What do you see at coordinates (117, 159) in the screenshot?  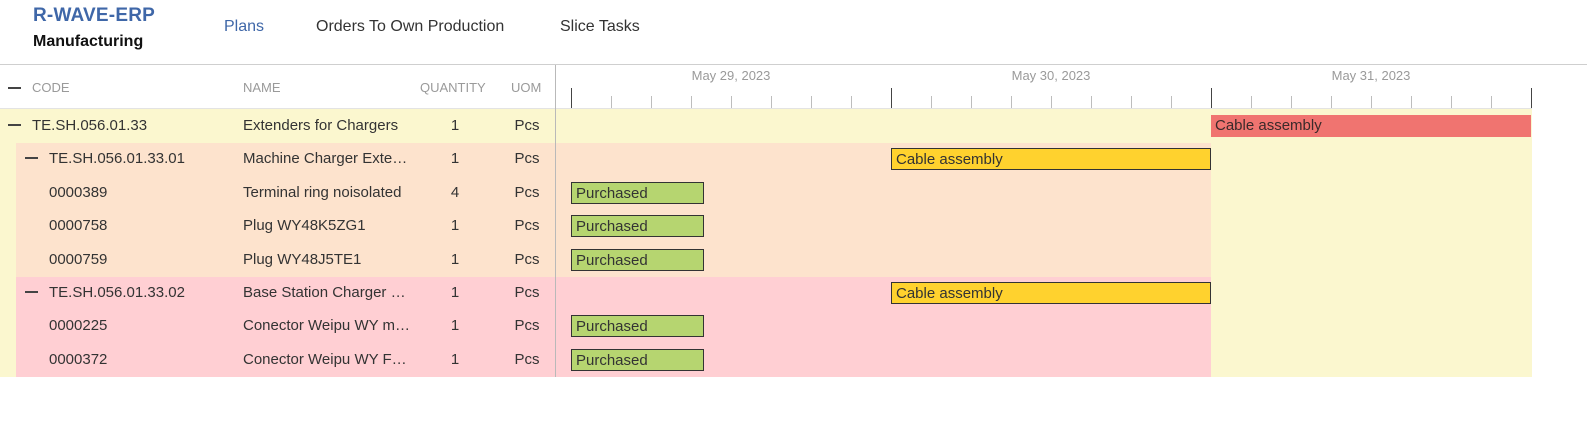 I see `row-code: TE.SH.056.01.33.01` at bounding box center [117, 159].